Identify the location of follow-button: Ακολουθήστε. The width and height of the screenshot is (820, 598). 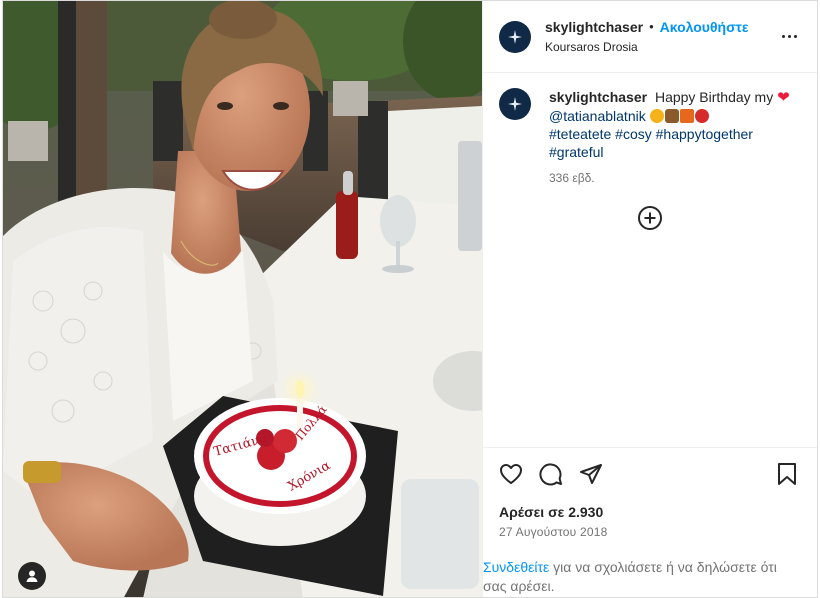
(704, 27).